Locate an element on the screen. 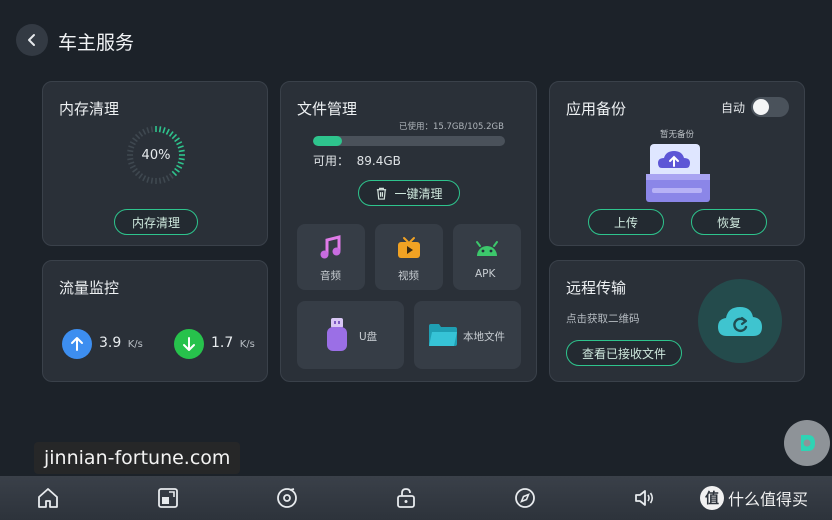  home-icon is located at coordinates (48, 498).